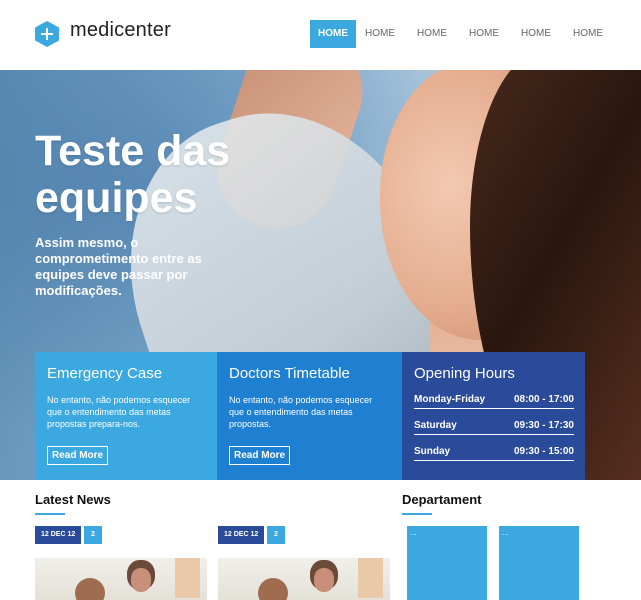 The width and height of the screenshot is (641, 600). Describe the element at coordinates (464, 373) in the screenshot. I see `box-title: Opening Hours` at that location.